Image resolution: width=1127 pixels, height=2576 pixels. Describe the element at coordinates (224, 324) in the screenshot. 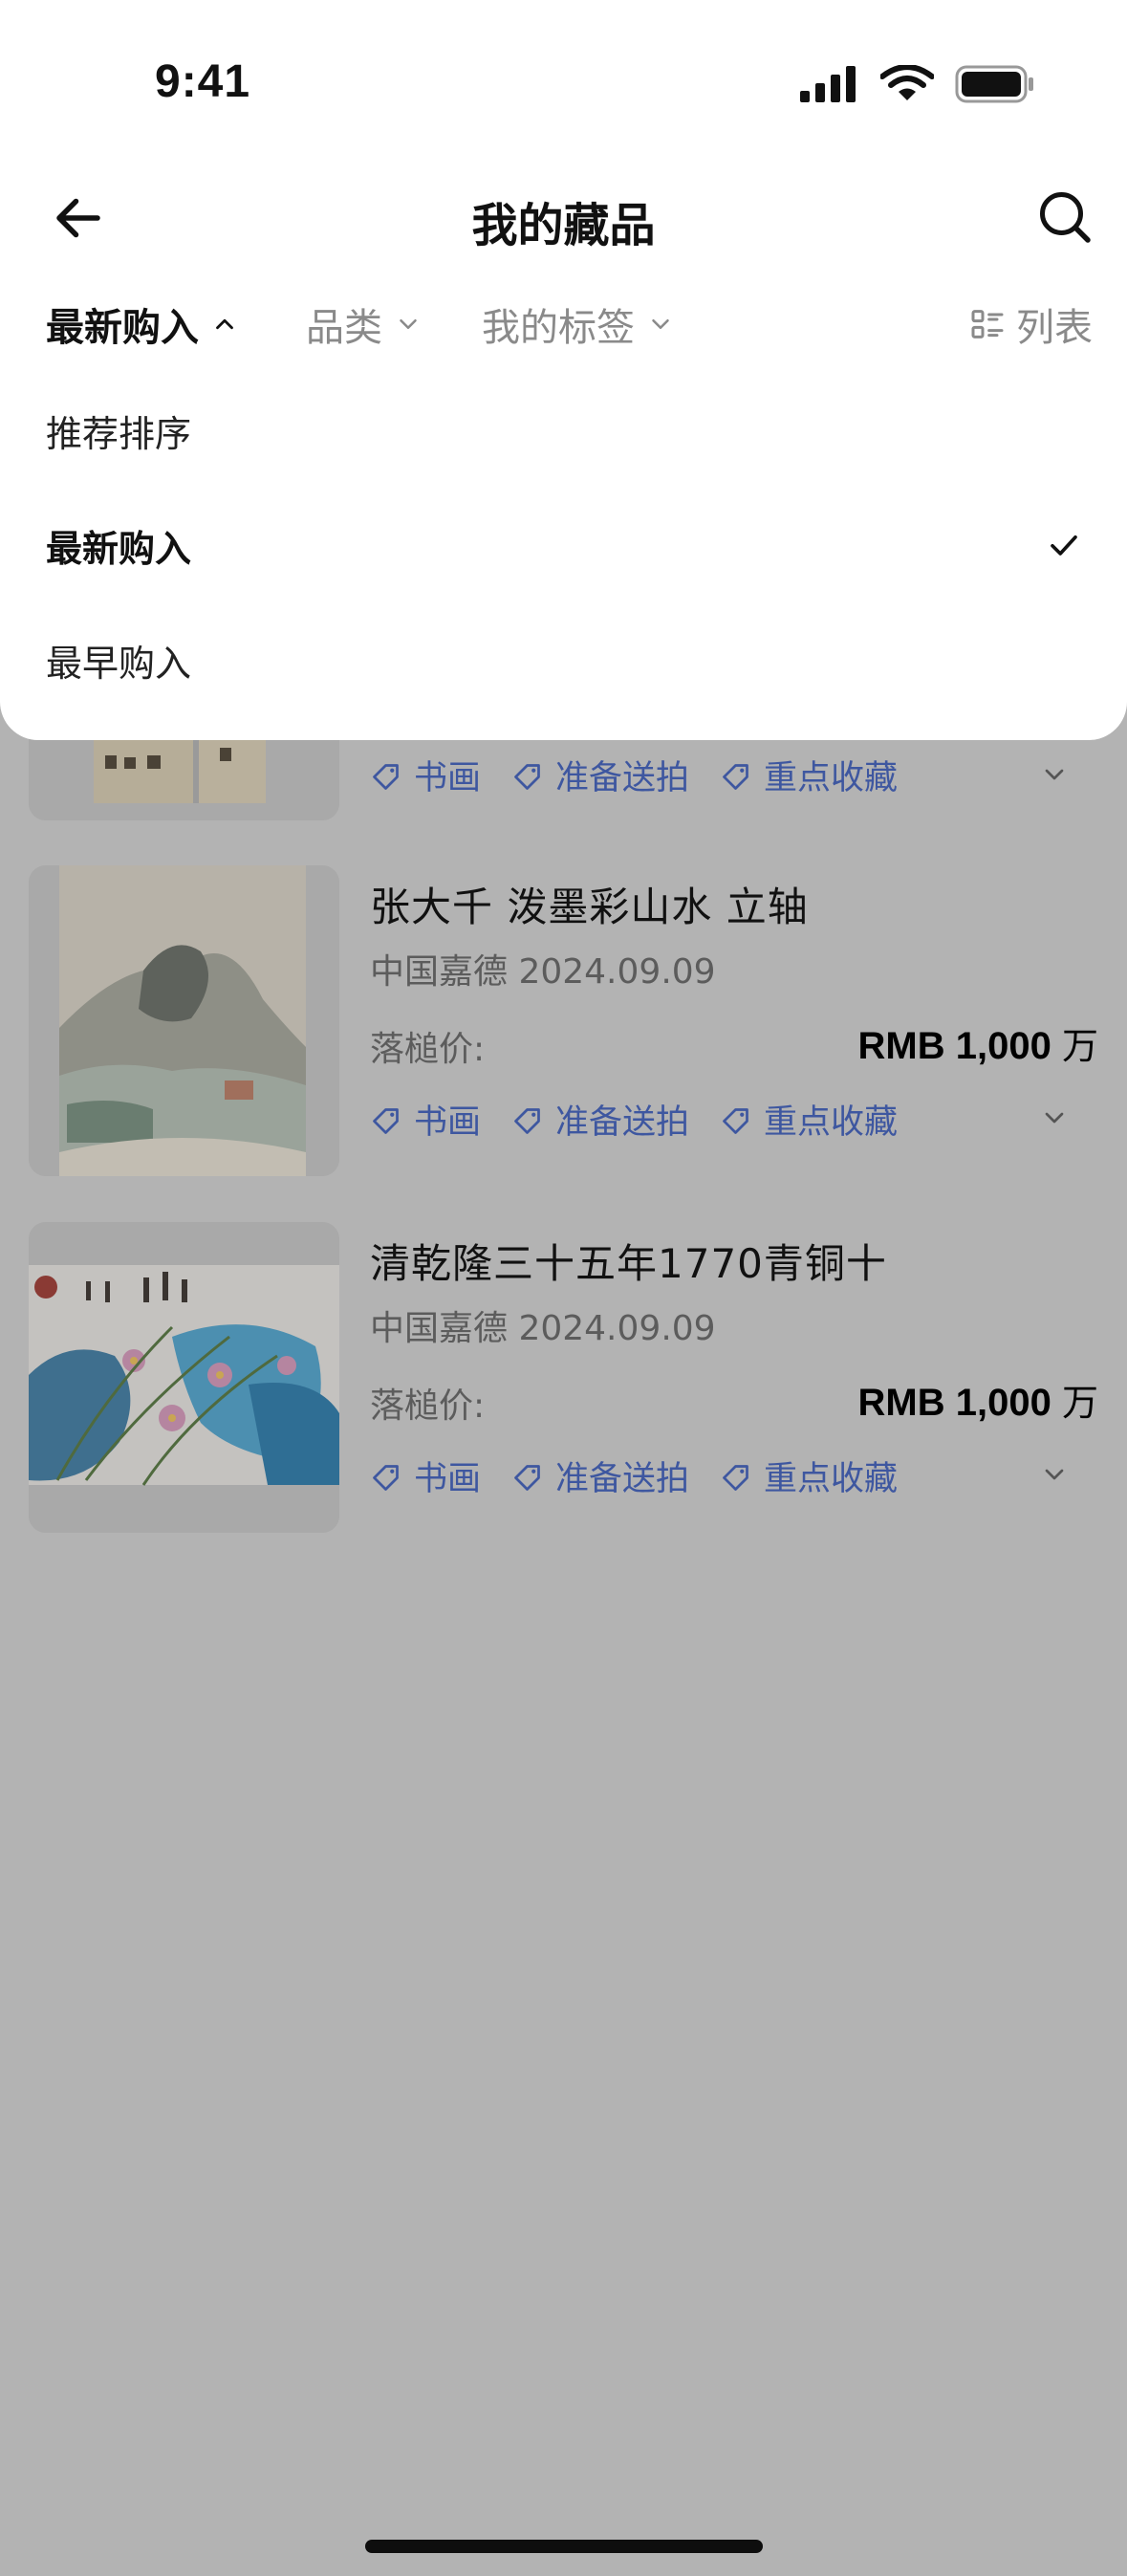

I see `chevron-up-icon` at that location.